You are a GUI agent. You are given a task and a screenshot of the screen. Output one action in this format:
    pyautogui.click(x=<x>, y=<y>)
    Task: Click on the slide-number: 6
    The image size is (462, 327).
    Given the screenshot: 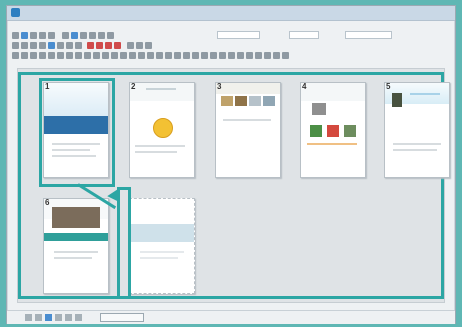 What is the action you would take?
    pyautogui.click(x=47, y=202)
    